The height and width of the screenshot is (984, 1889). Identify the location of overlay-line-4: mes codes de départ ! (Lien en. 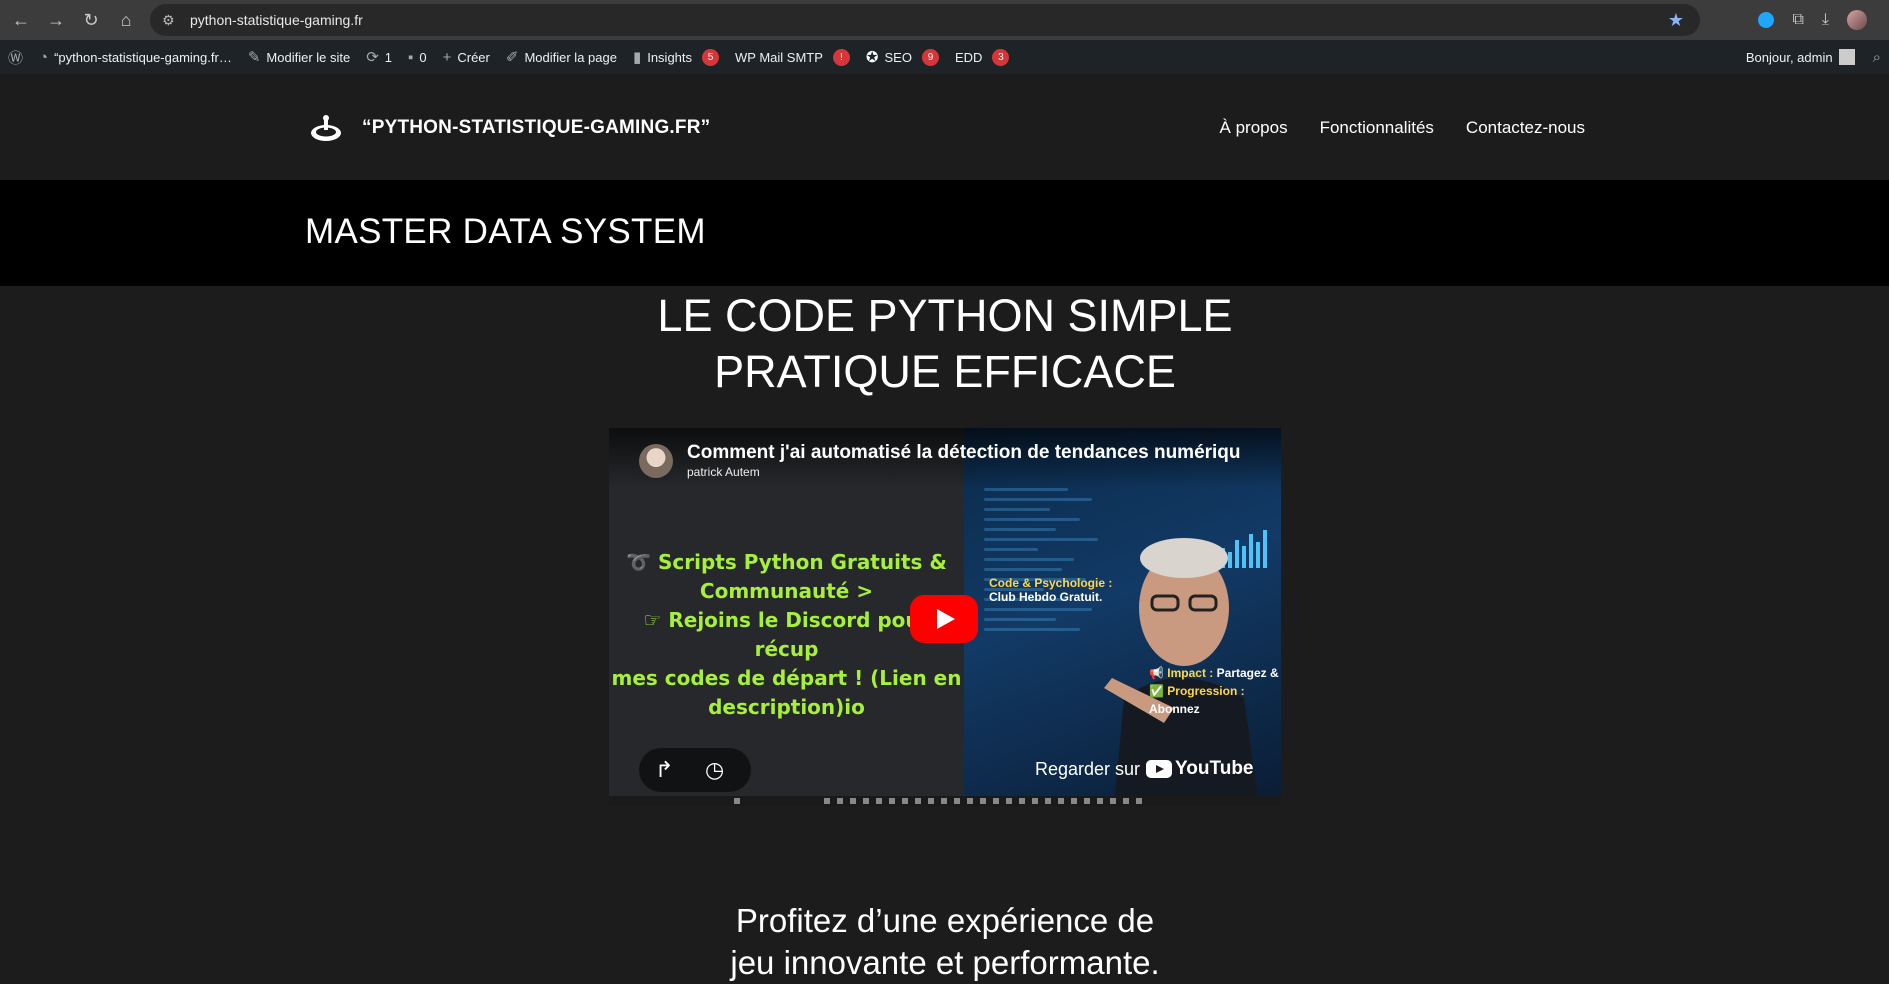
(786, 678).